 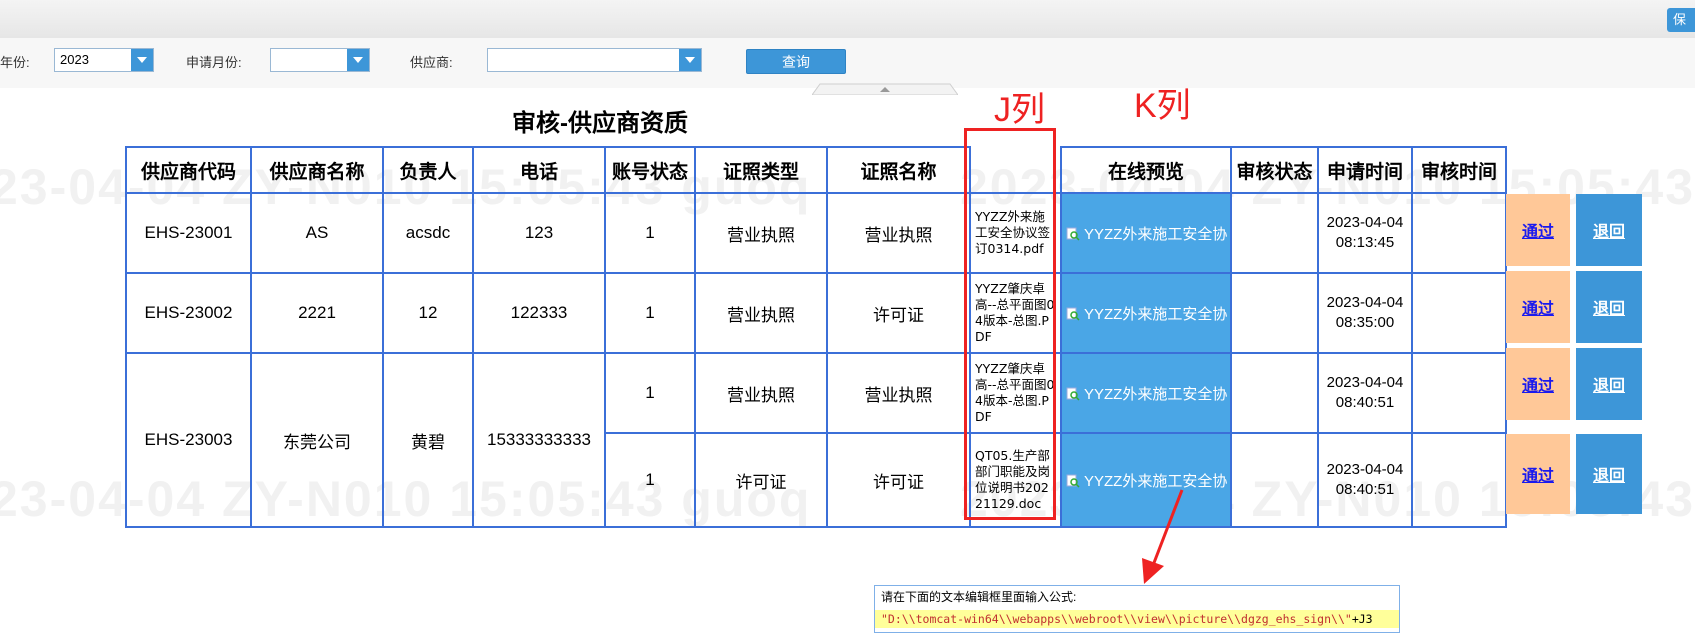 I want to click on year-select: 2023, so click(x=104, y=60).